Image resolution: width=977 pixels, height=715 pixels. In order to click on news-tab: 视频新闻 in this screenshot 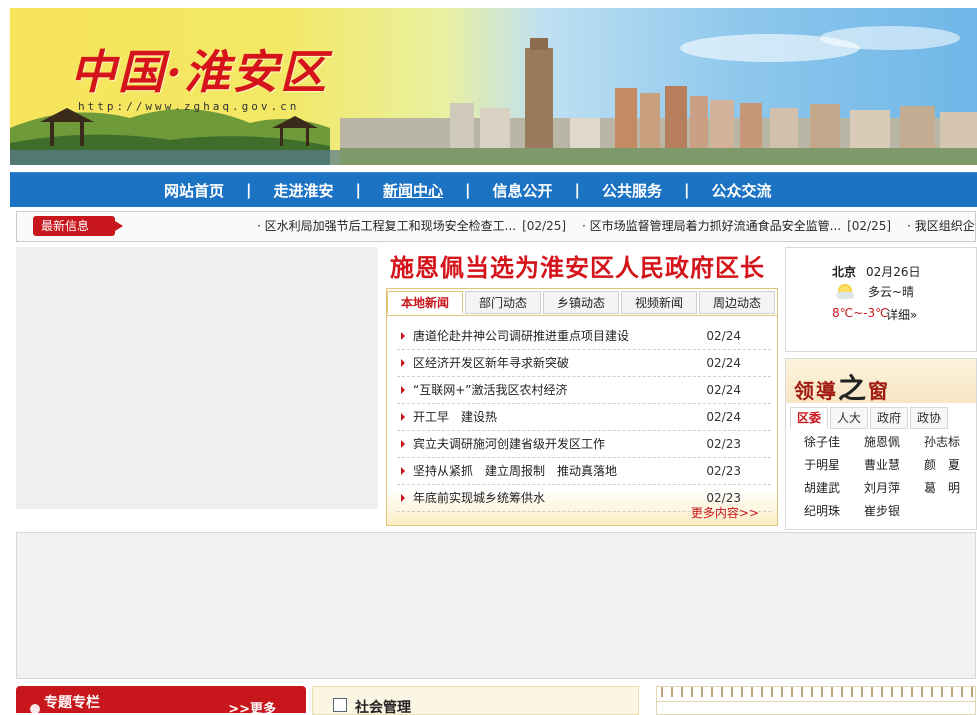, I will do `click(659, 302)`.